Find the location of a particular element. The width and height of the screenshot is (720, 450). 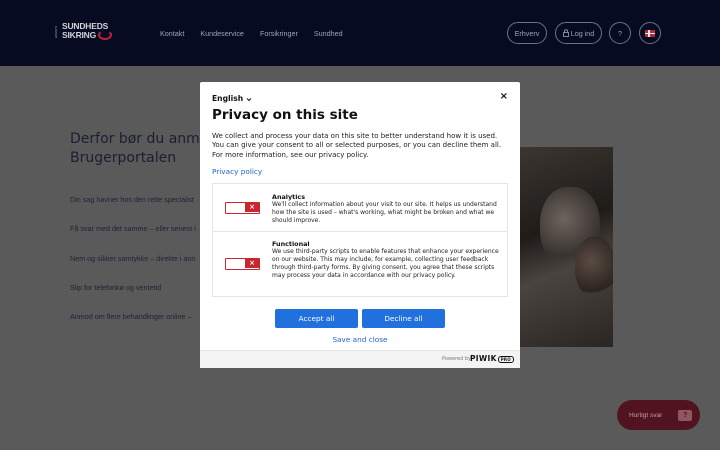

site-logo: DANSKE SUNDHEDS SIKRING is located at coordinates (85, 32).